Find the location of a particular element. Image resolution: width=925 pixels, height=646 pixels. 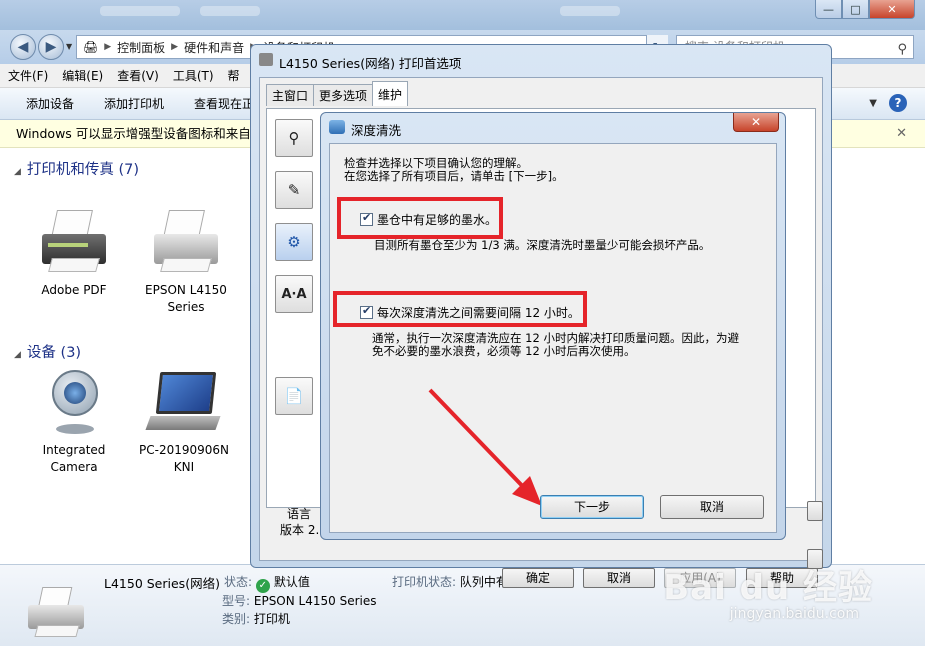

printer-document-icon: 📄 is located at coordinates (294, 396).